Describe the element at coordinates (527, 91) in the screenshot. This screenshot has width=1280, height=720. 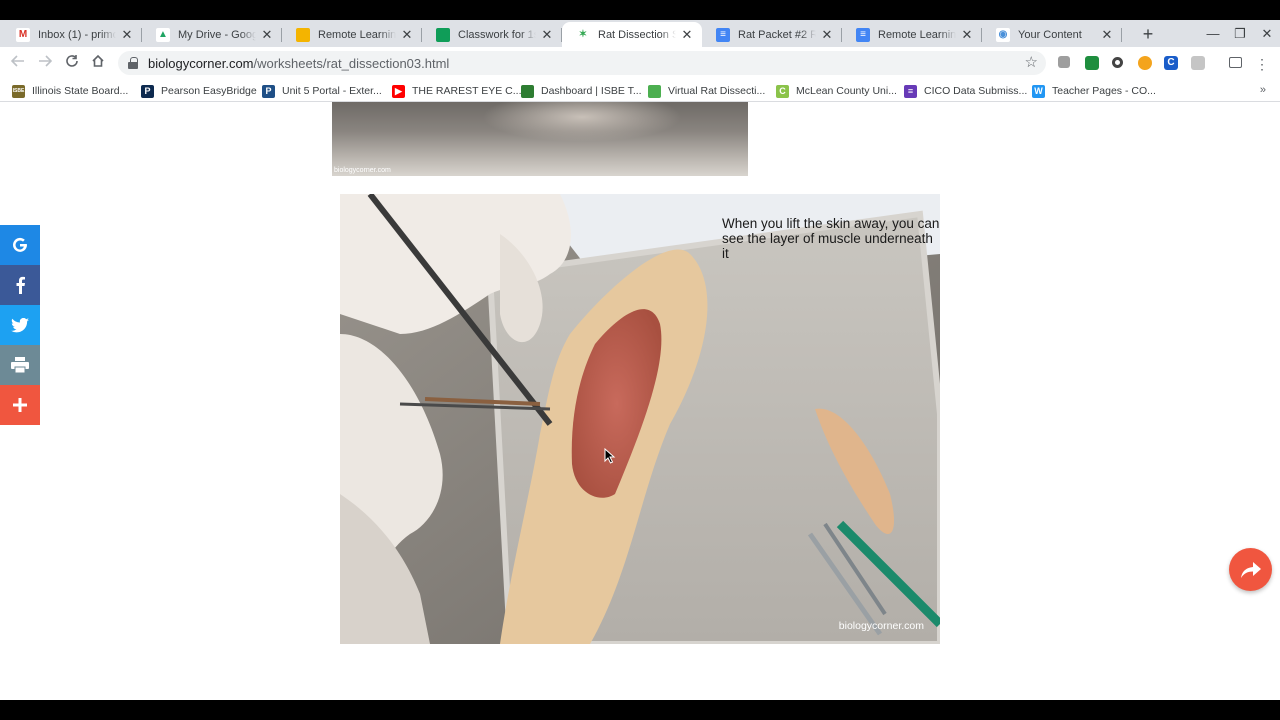
I see `leaf-icon` at that location.